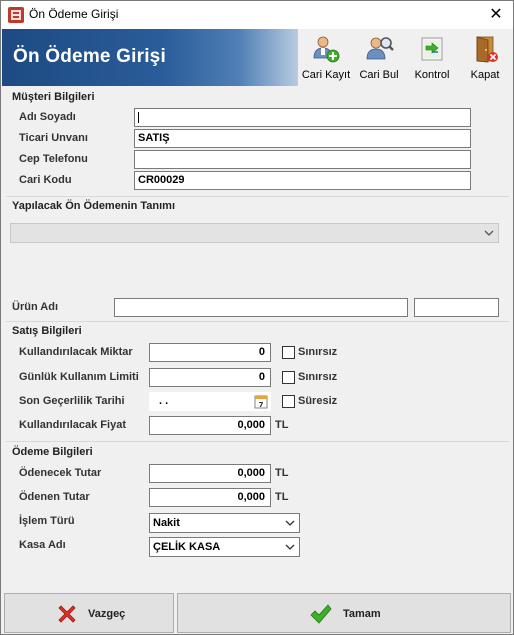 This screenshot has height=635, width=514. What do you see at coordinates (187, 547) in the screenshot?
I see `kasa-adi-value: ÇELİK KASA` at bounding box center [187, 547].